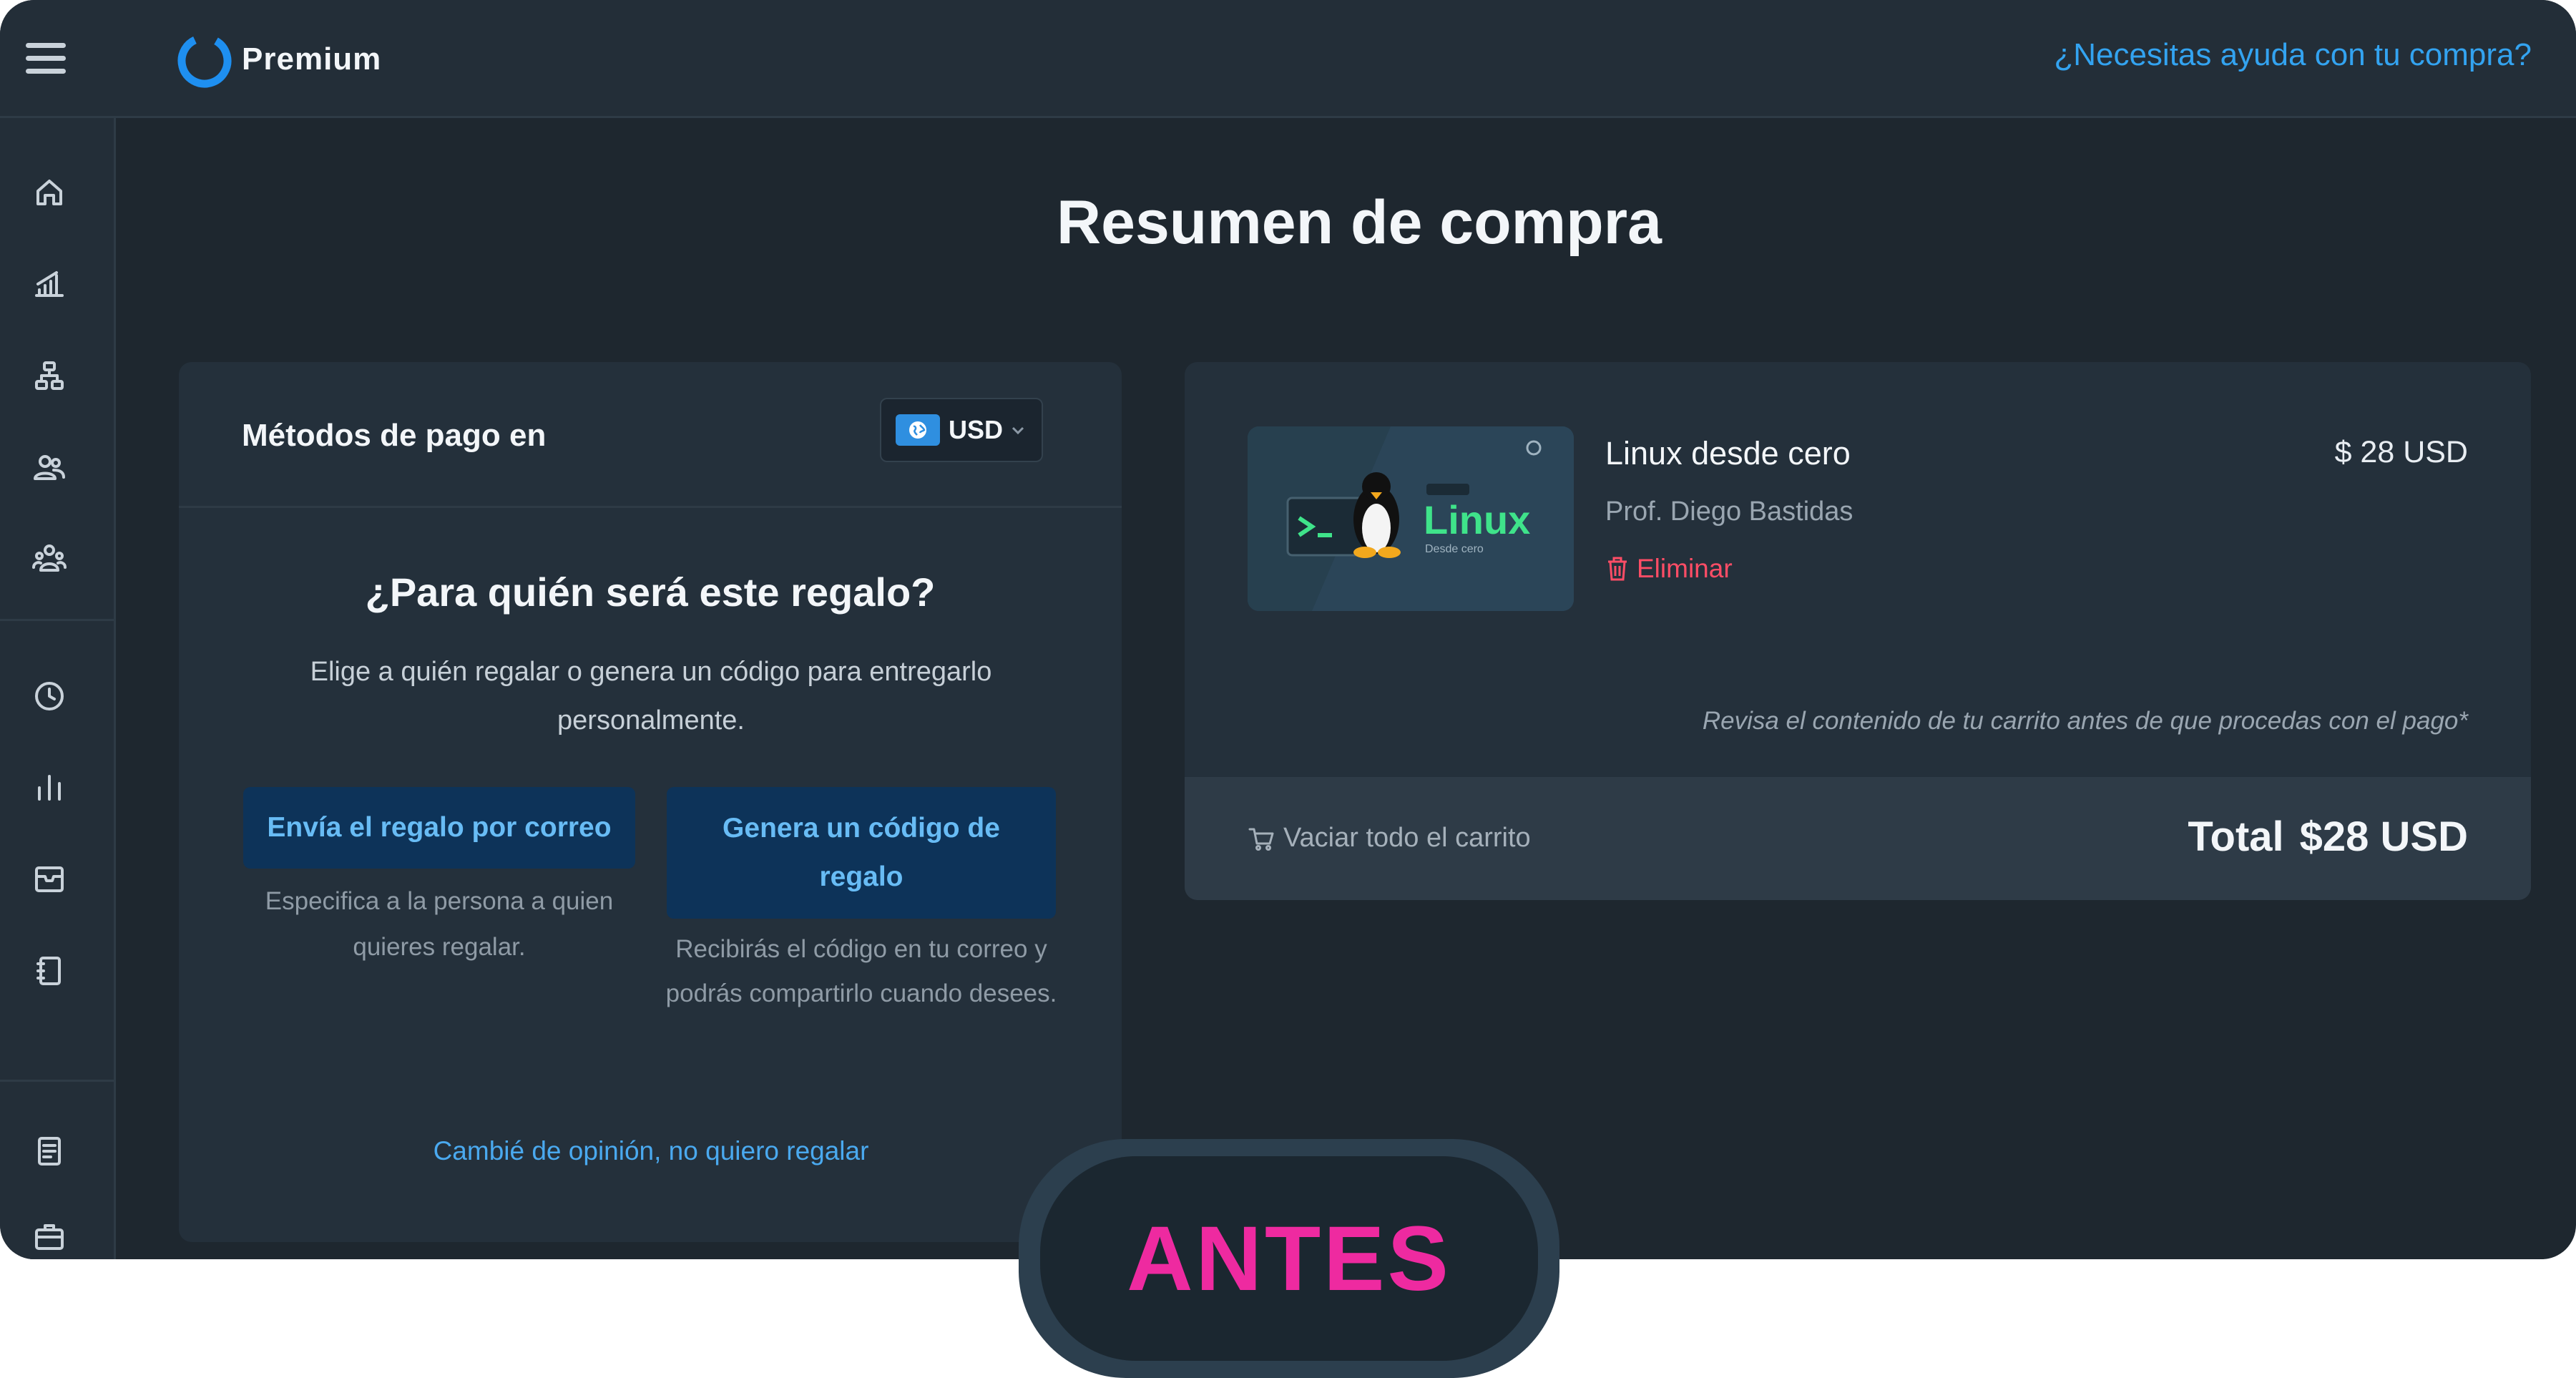  Describe the element at coordinates (49, 1237) in the screenshot. I see `briefcase-icon` at that location.